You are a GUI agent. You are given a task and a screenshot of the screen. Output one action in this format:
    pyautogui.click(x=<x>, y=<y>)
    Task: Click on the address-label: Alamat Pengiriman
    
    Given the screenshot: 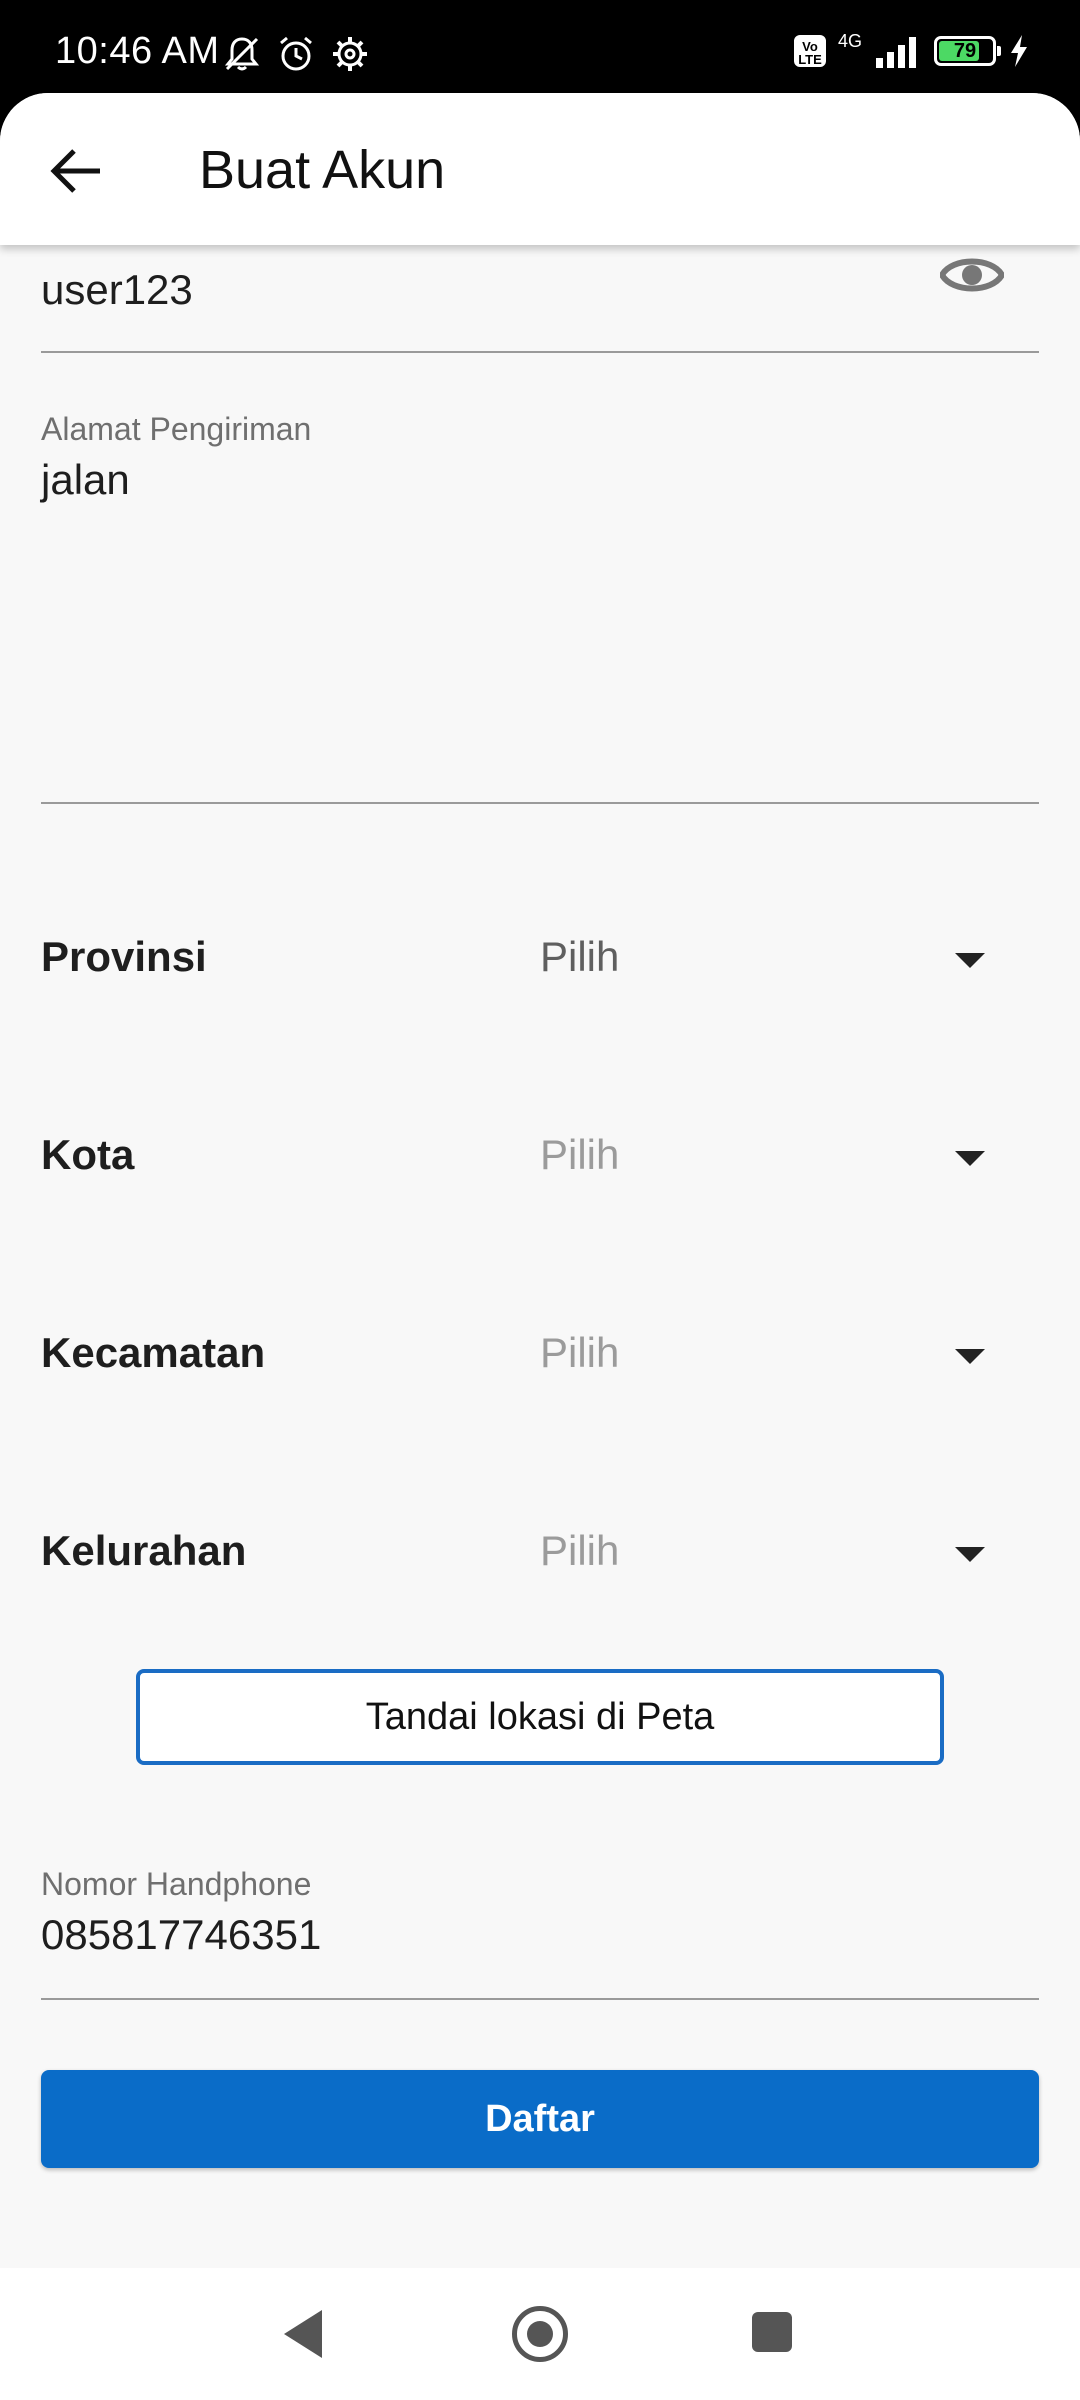 What is the action you would take?
    pyautogui.click(x=176, y=429)
    